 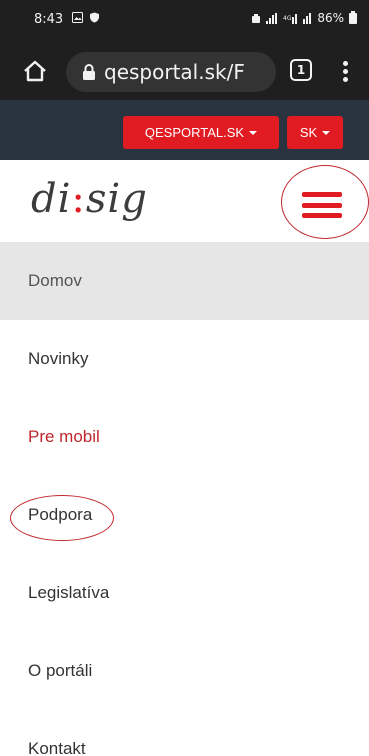 I want to click on battery-icon, so click(x=353, y=17).